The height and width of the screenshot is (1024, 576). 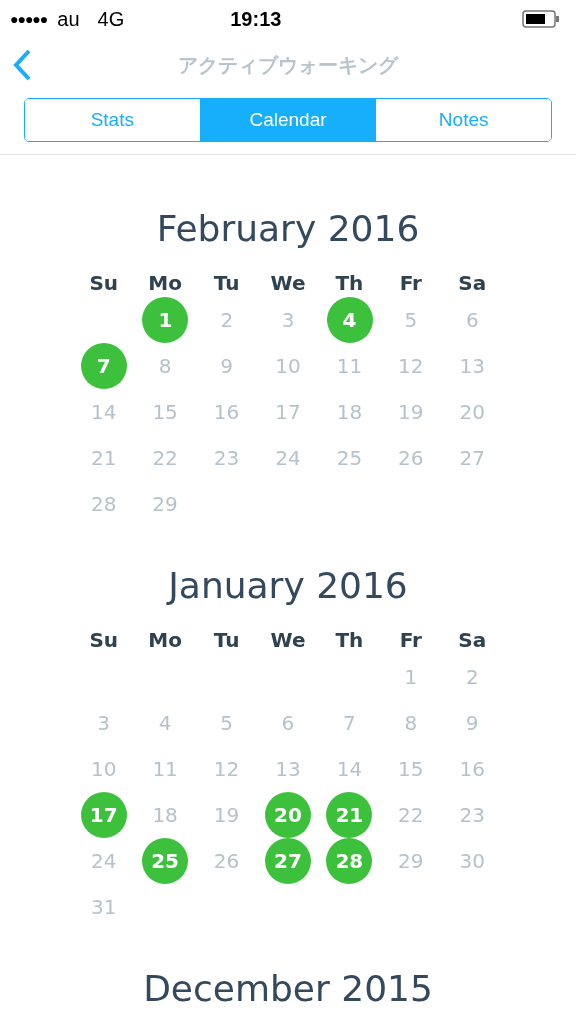 I want to click on signal-dots: ●●●●●, so click(x=29, y=19).